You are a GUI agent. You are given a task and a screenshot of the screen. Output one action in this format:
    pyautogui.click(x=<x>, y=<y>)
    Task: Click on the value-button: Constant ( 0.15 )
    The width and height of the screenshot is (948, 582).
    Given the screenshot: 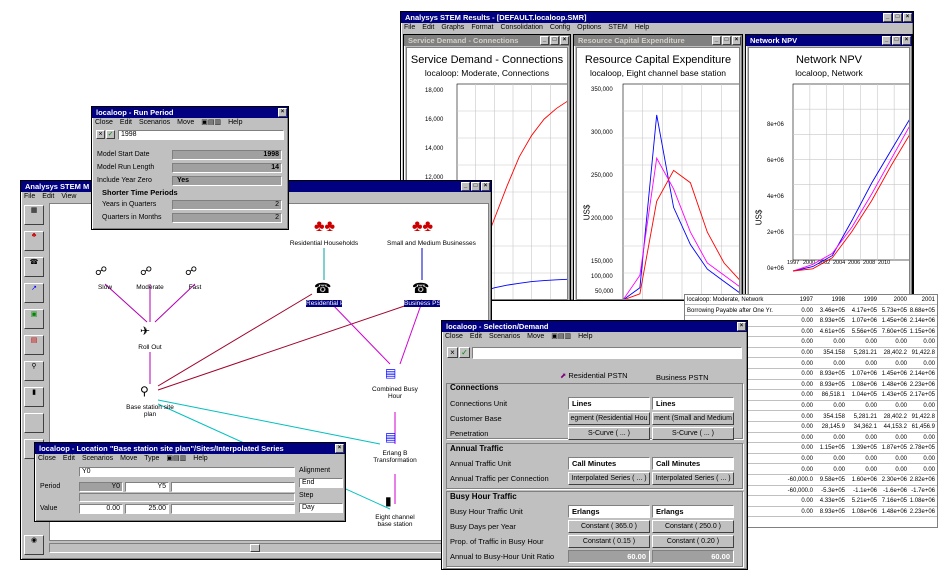 What is the action you would take?
    pyautogui.click(x=609, y=541)
    